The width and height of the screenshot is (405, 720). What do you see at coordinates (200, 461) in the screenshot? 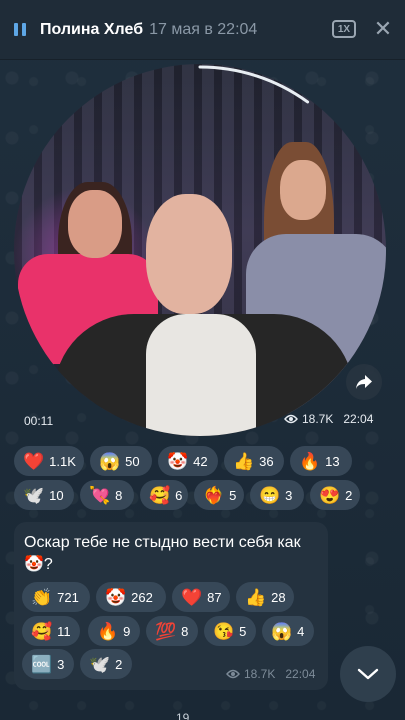
I see `reaction-count: 42` at bounding box center [200, 461].